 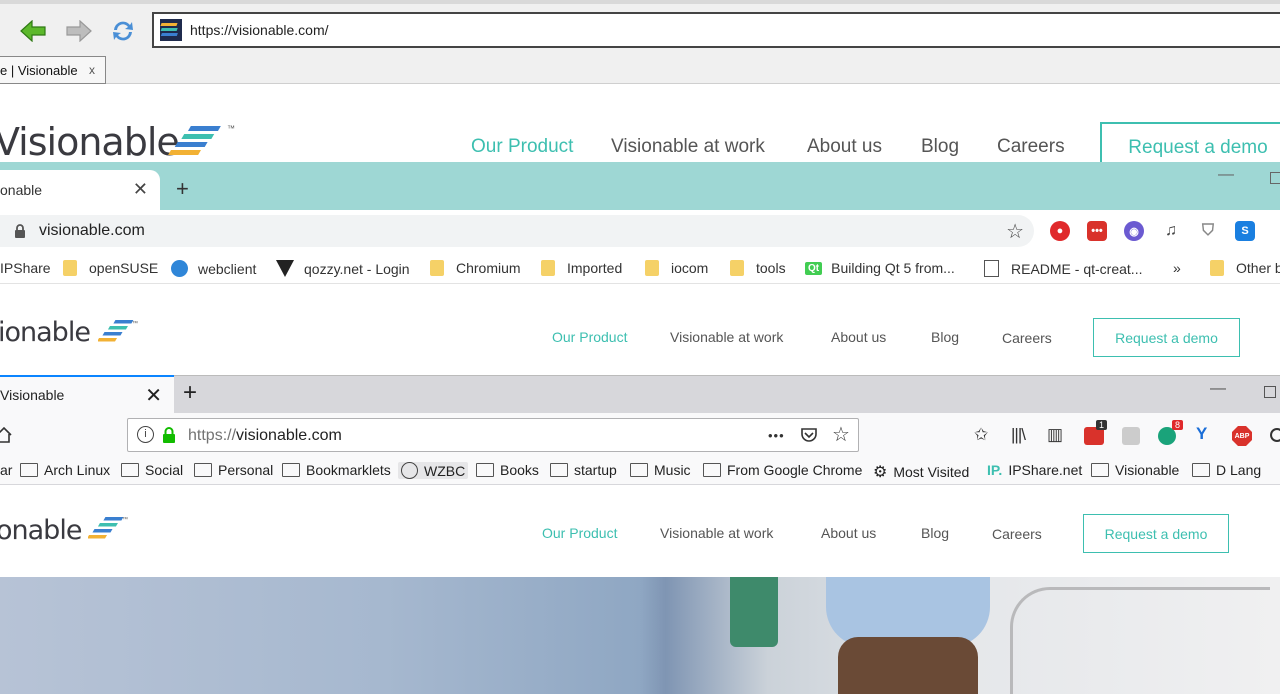 What do you see at coordinates (1208, 231) in the screenshot?
I see `shield-extension-icon: ⛉` at bounding box center [1208, 231].